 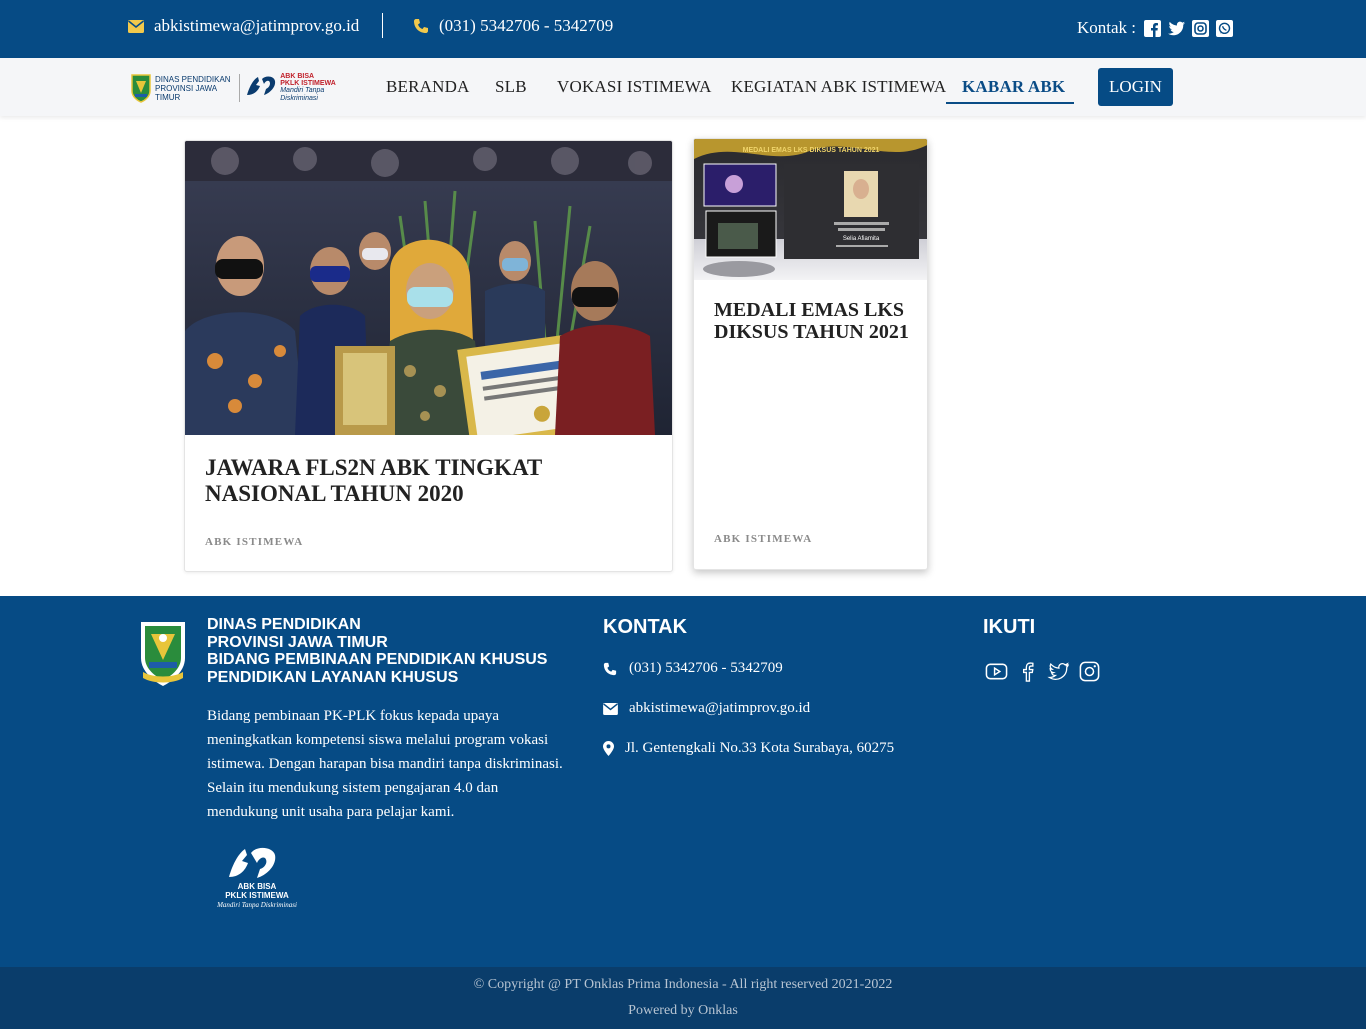 I want to click on news-card-title: MEDALI EMAS LKS DIKSUS TAHUN 2021, so click(x=814, y=321).